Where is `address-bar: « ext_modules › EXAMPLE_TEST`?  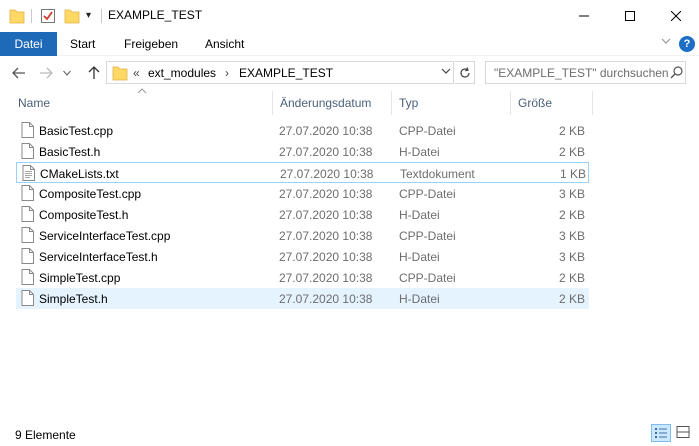
address-bar: « ext_modules › EXAMPLE_TEST is located at coordinates (280, 72).